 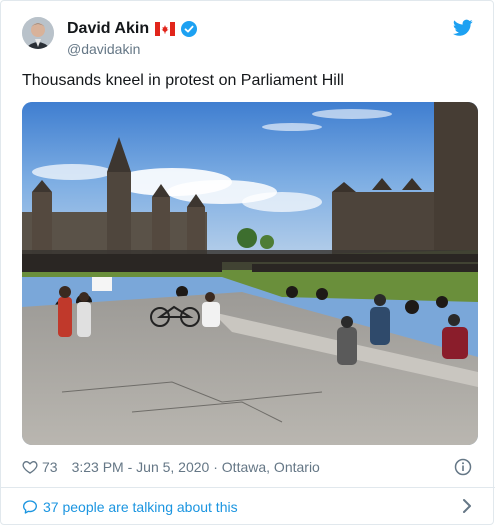 What do you see at coordinates (463, 28) in the screenshot?
I see `twitter-bird-icon` at bounding box center [463, 28].